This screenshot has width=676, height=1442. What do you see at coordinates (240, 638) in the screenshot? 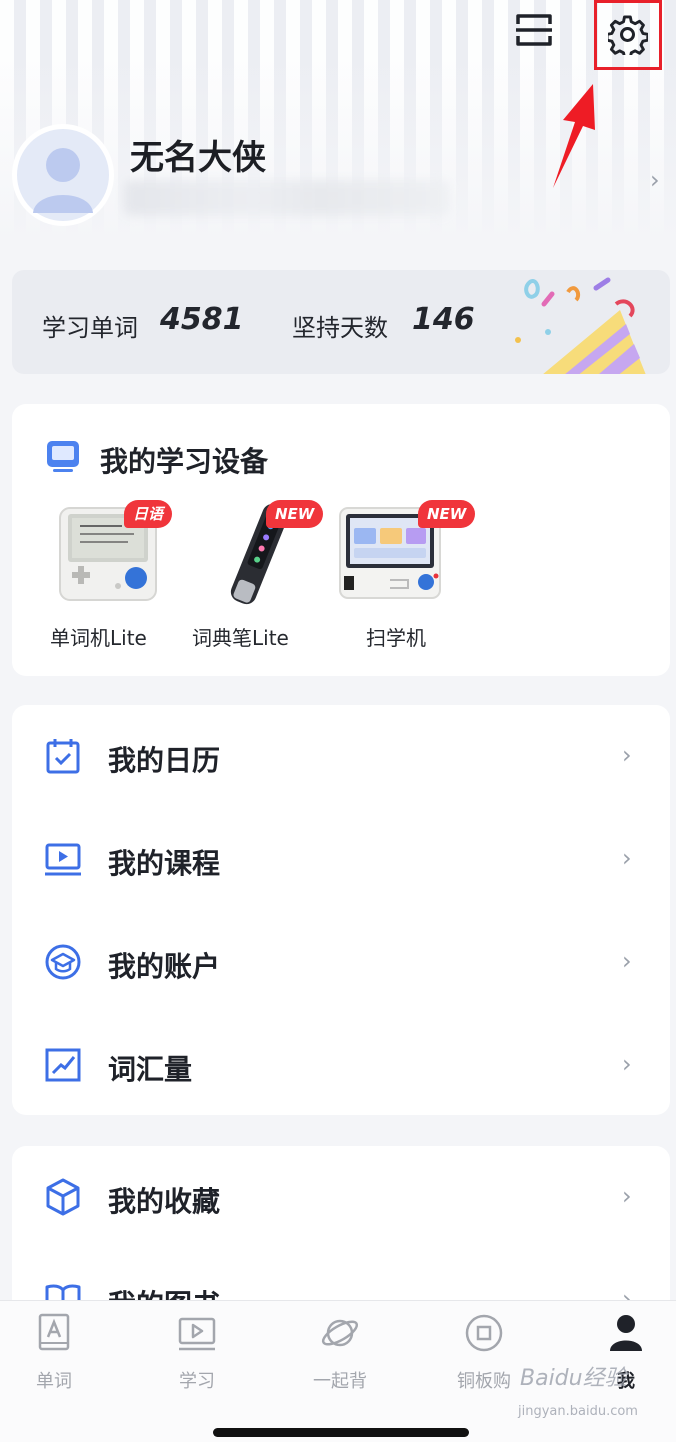
I see `device-name: 词典笔Lite` at bounding box center [240, 638].